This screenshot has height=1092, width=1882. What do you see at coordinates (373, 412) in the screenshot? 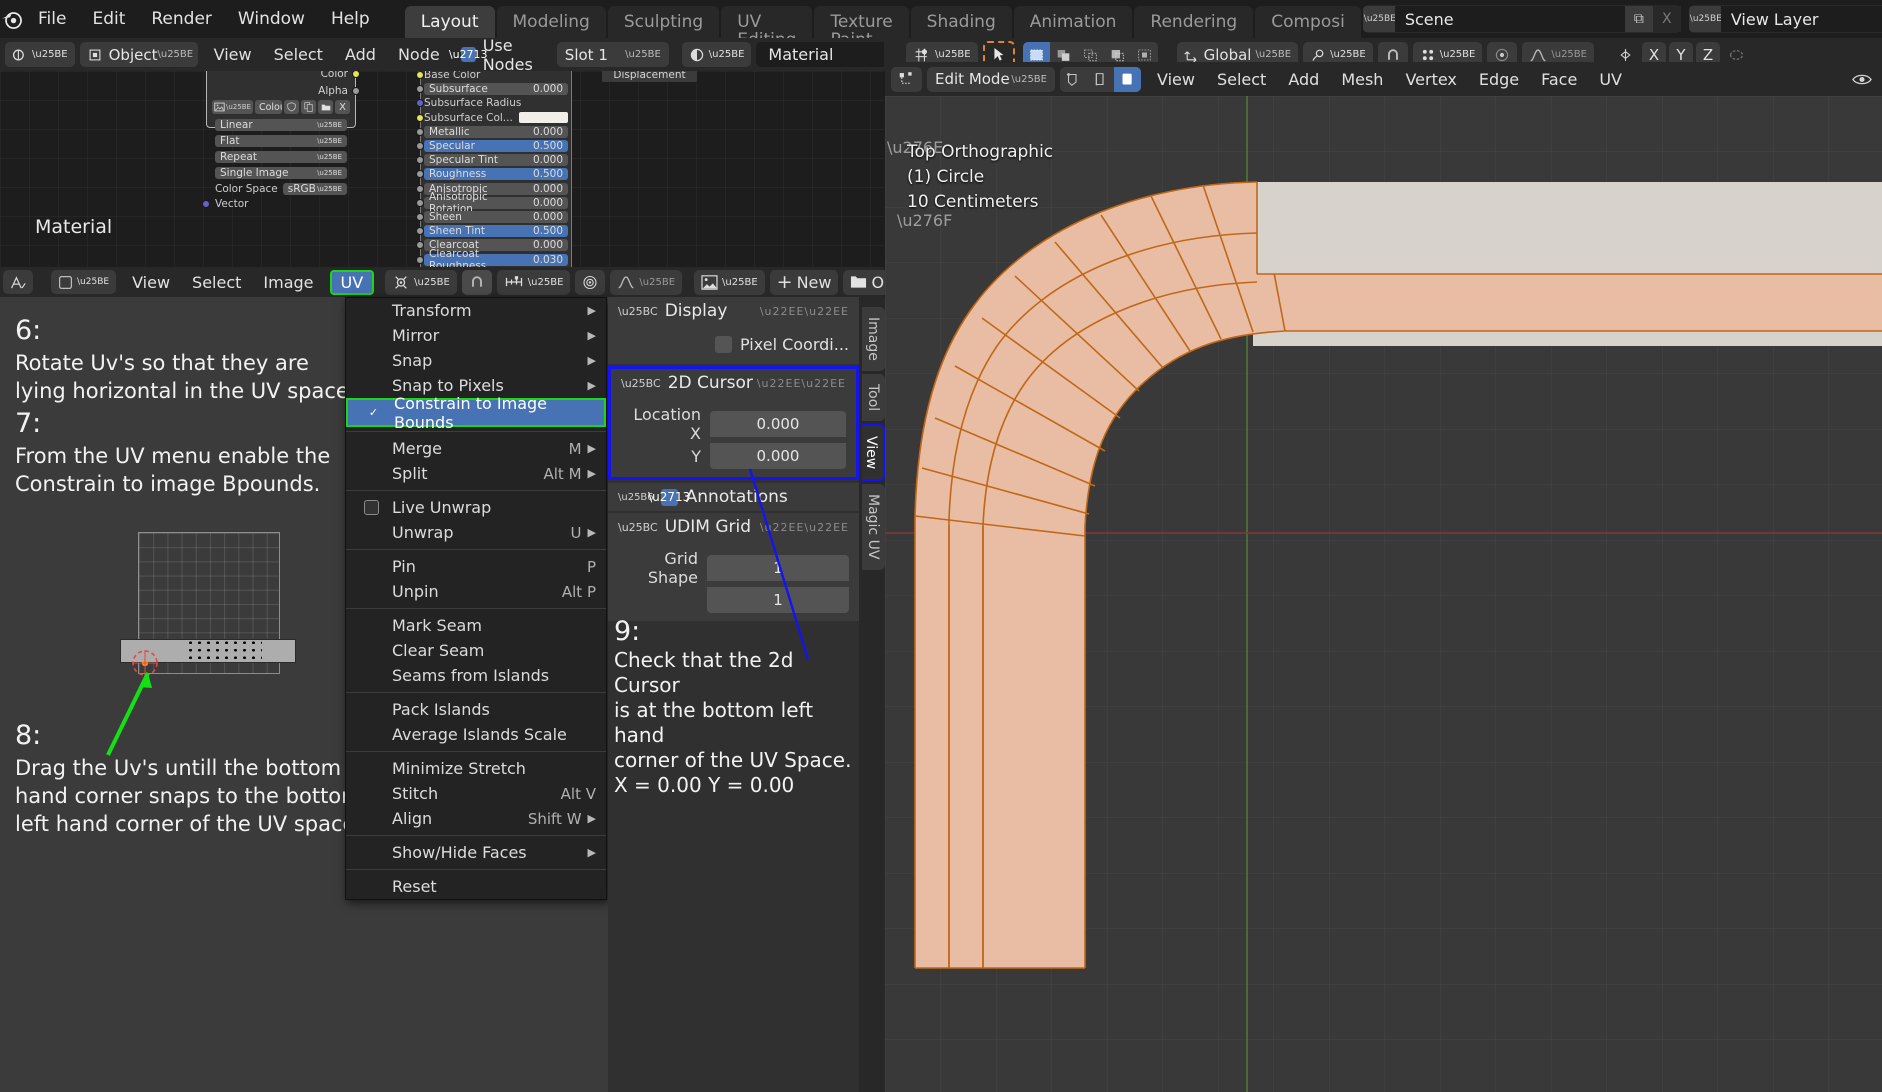
I see `menu-item-checkbox: ✓` at bounding box center [373, 412].